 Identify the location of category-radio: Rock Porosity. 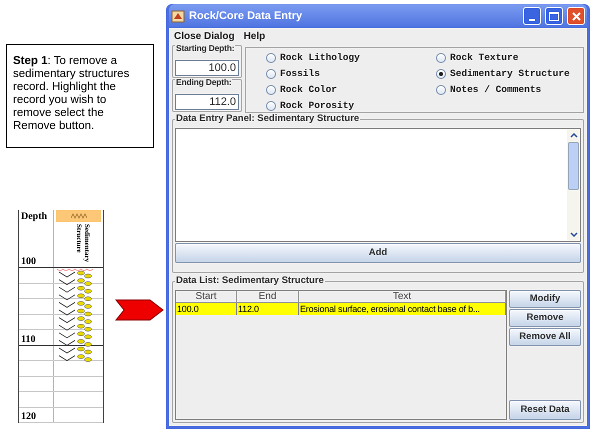
(351, 106).